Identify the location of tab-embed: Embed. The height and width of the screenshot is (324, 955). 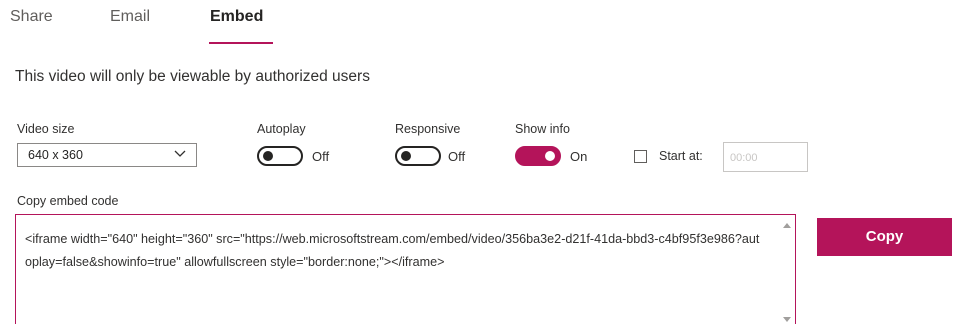
(236, 17).